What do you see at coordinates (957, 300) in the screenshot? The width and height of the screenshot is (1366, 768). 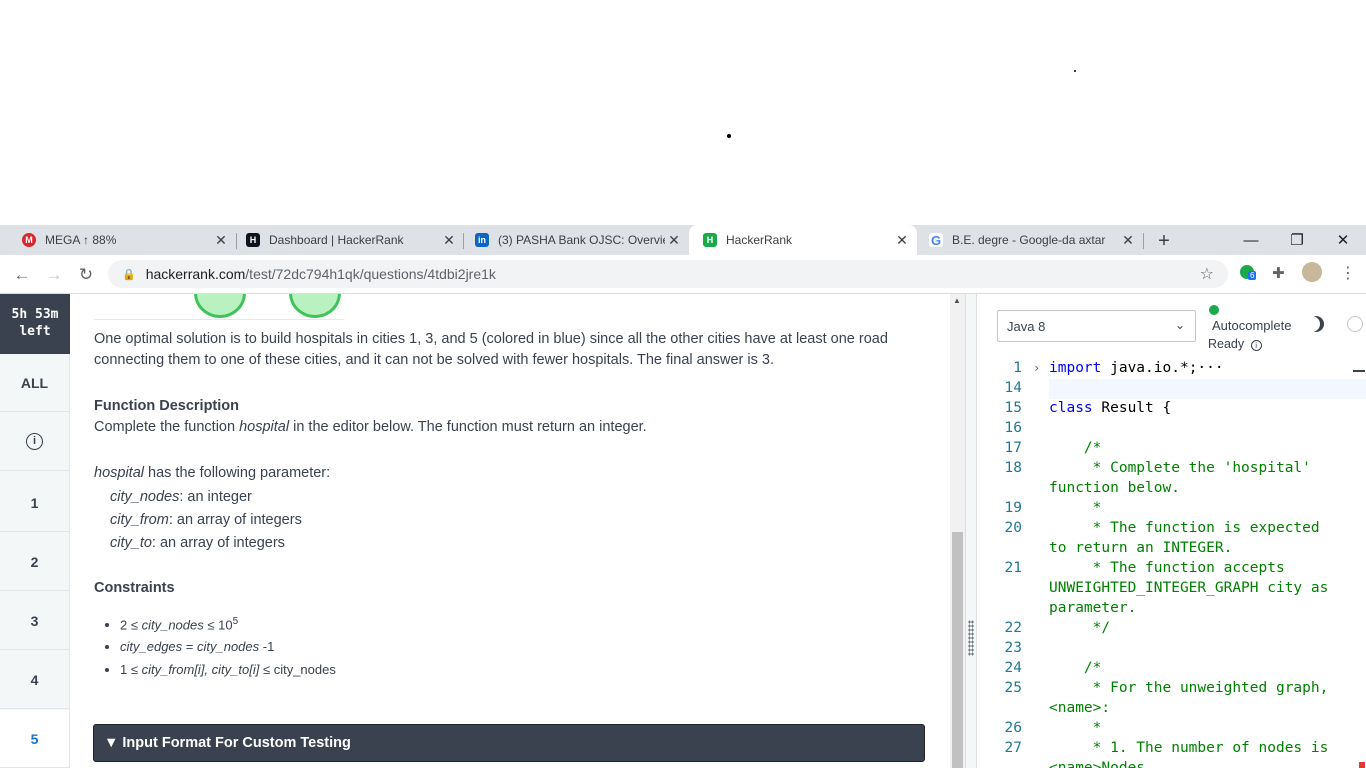 I see `scroll-up-arrow: ▲` at bounding box center [957, 300].